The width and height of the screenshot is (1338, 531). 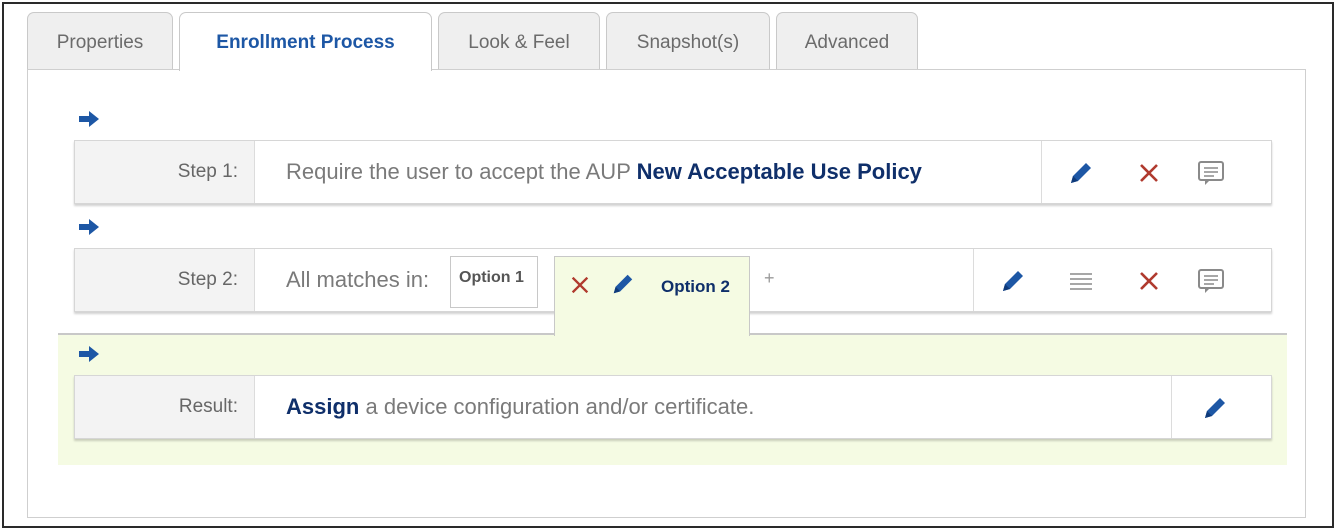 I want to click on aup-policy-link: New Acceptable Use Policy, so click(x=779, y=171).